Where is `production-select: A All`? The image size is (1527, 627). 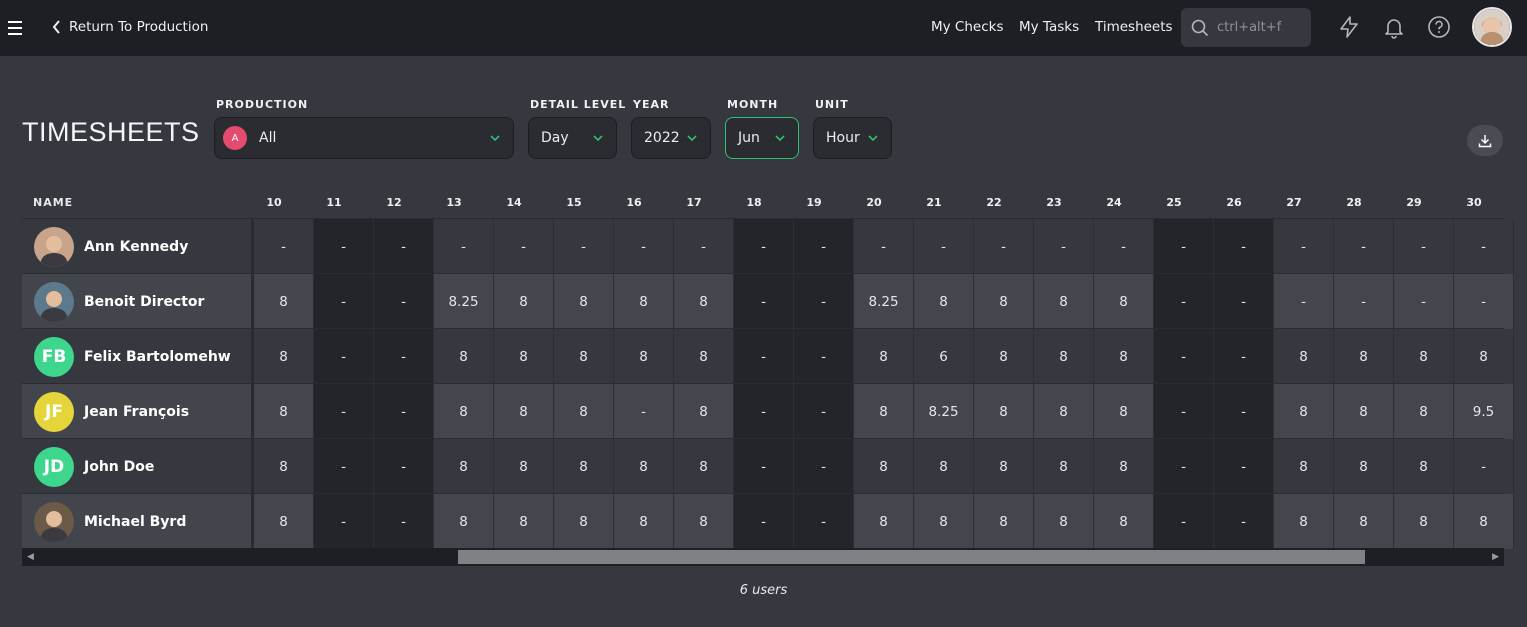
production-select: A All is located at coordinates (364, 138).